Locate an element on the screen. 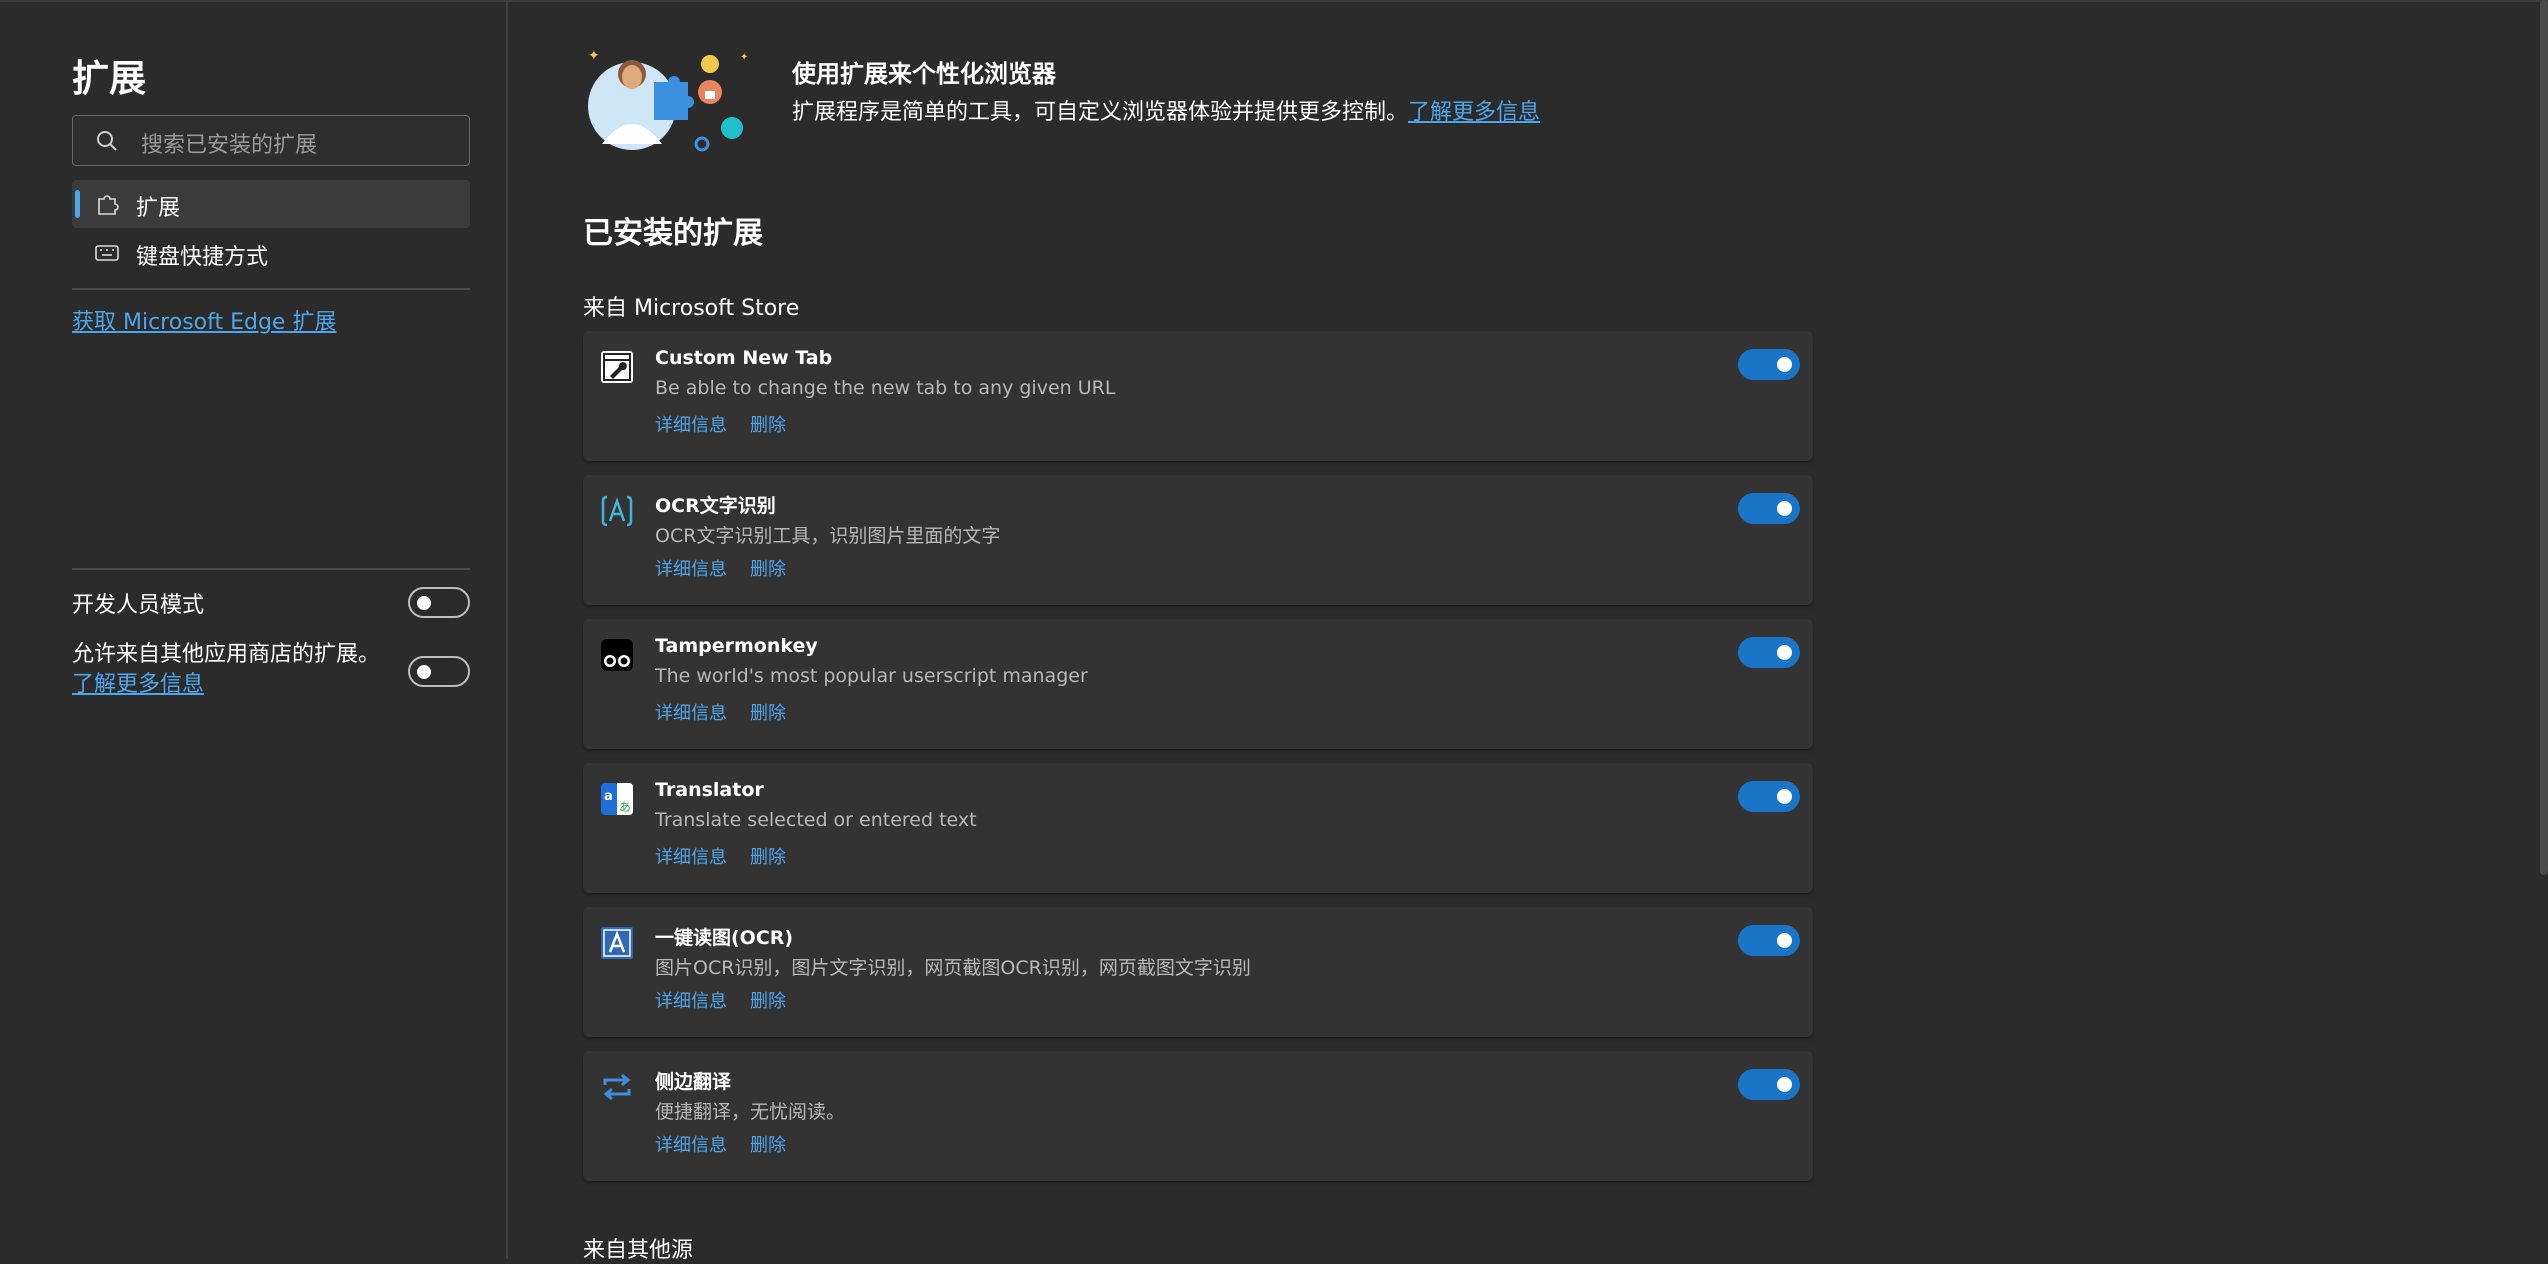 The width and height of the screenshot is (2548, 1264). search-input: 搜索已安装的扩展 is located at coordinates (271, 140).